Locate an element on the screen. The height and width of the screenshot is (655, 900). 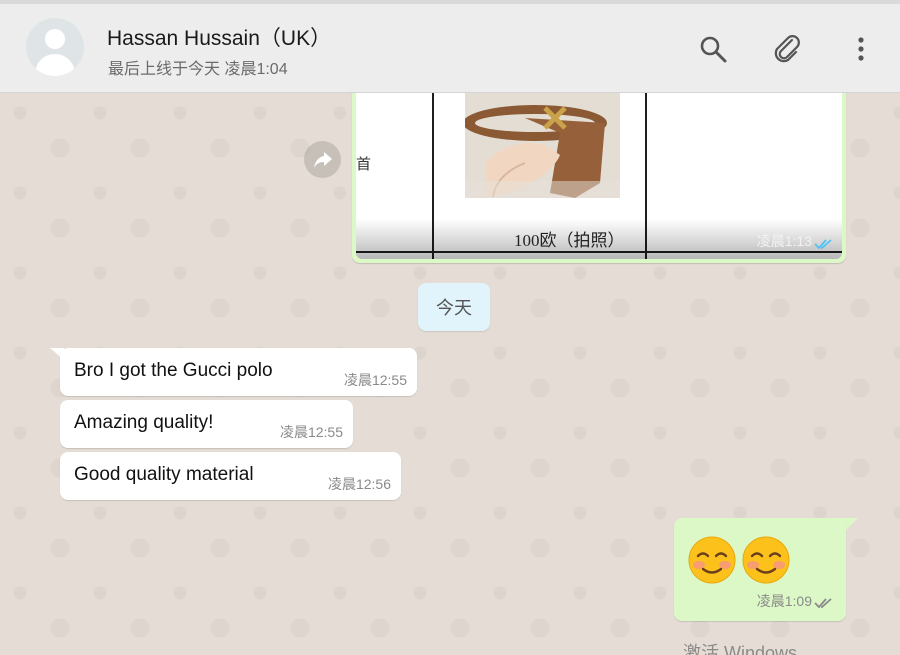
forward-button is located at coordinates (322, 159).